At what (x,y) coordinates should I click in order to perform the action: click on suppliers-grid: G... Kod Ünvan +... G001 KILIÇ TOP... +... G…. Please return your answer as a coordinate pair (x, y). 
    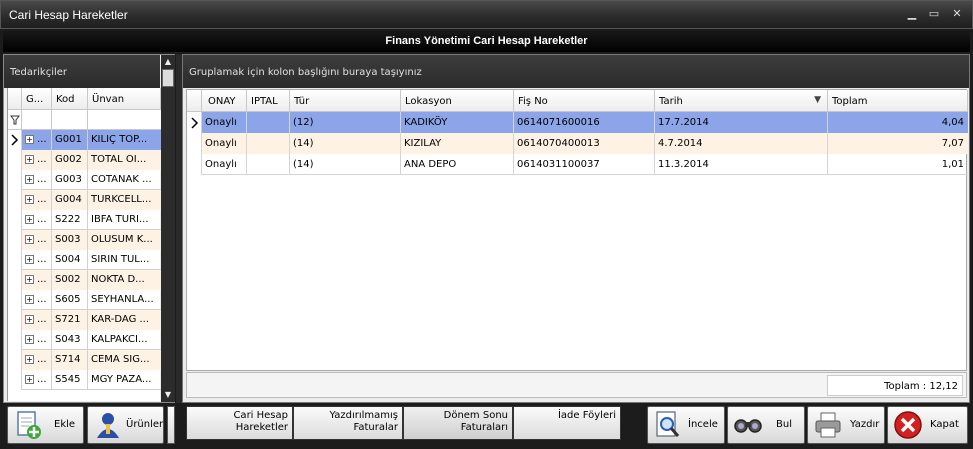
    Looking at the image, I should click on (84, 244).